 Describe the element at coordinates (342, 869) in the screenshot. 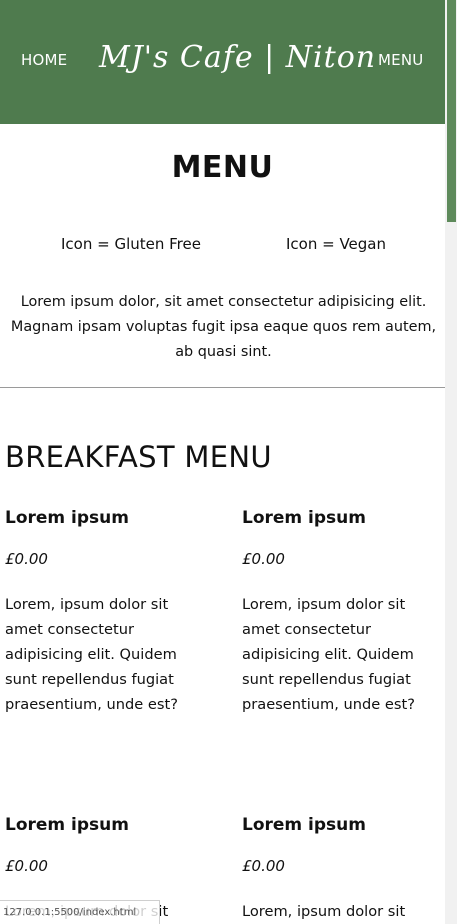

I see `menu-item: Lorem ipsum £0.00 Lorem, ipsum dolor sit` at that location.